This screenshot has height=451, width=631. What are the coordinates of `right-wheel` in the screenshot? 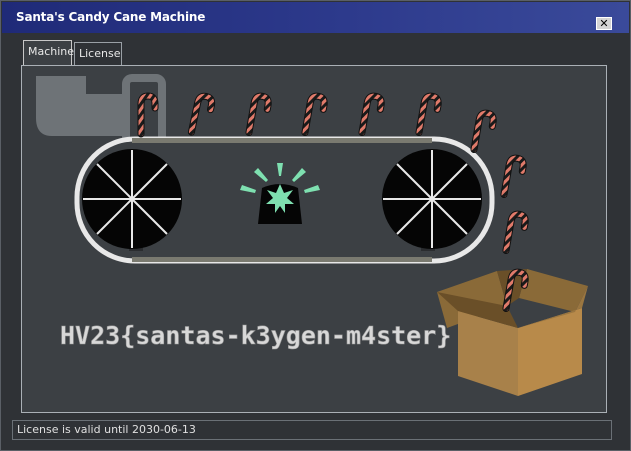 It's located at (432, 199).